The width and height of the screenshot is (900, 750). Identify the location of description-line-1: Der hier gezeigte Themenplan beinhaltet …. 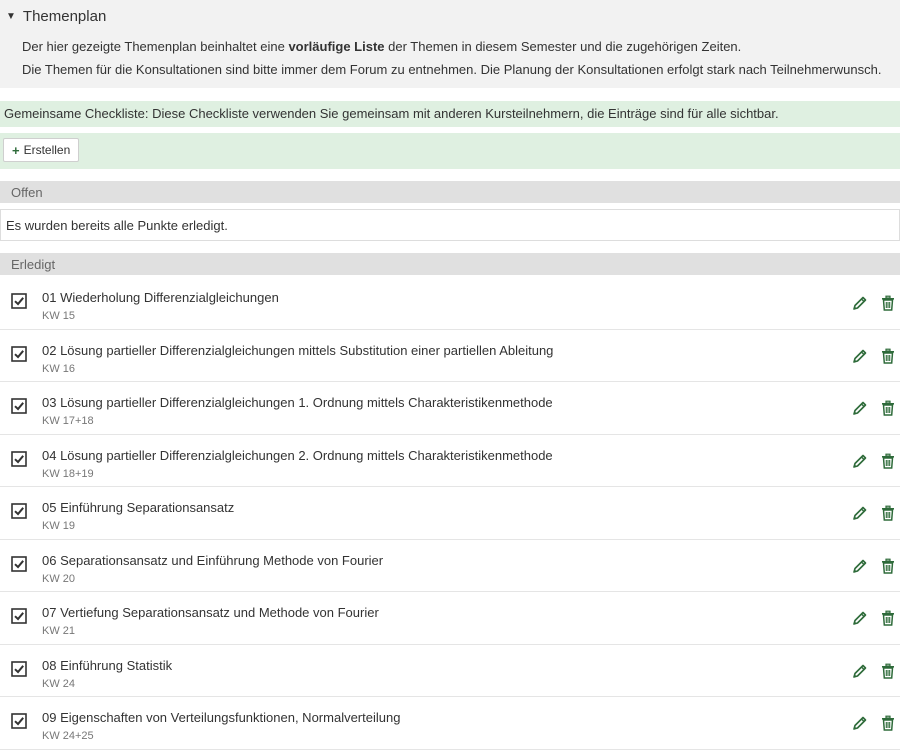
(382, 46).